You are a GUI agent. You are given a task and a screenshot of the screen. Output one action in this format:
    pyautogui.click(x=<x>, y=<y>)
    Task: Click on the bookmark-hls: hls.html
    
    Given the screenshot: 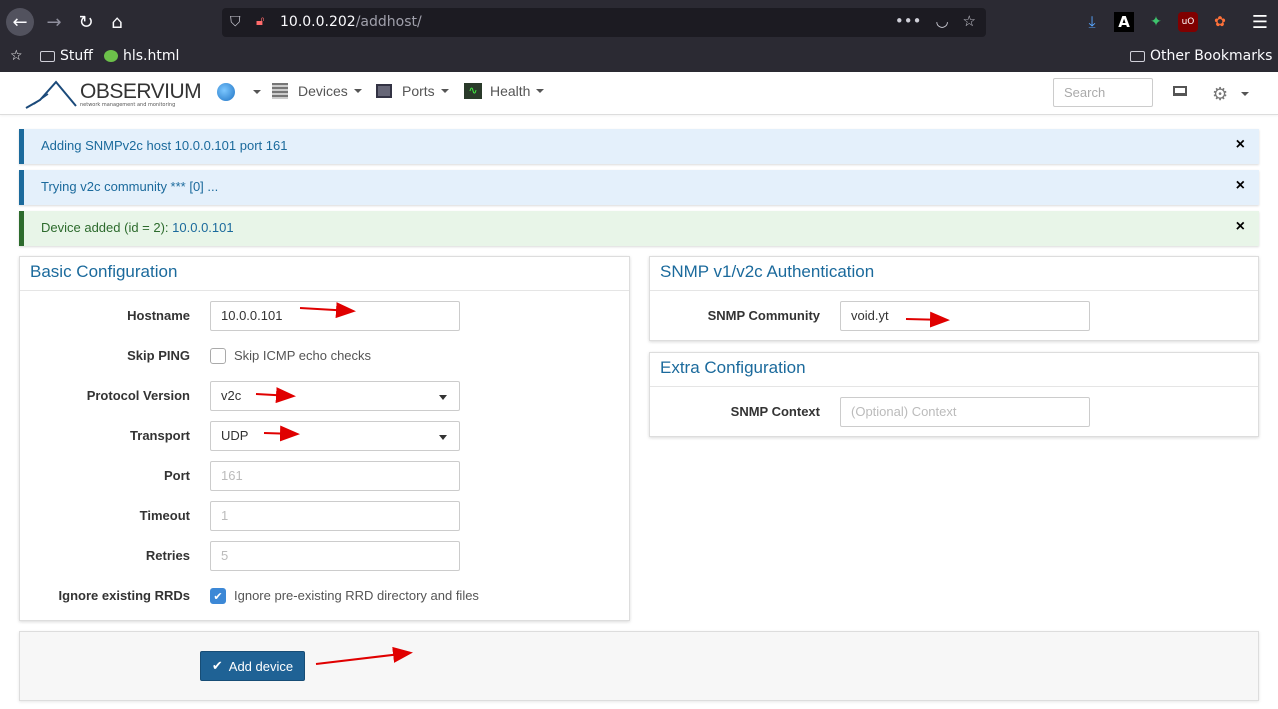 What is the action you would take?
    pyautogui.click(x=141, y=56)
    